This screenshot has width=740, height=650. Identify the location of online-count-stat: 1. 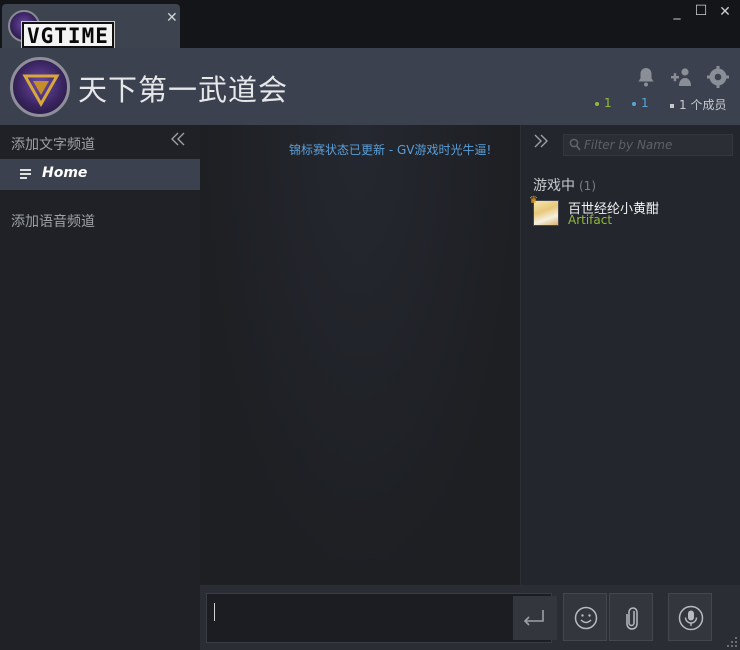
(640, 103).